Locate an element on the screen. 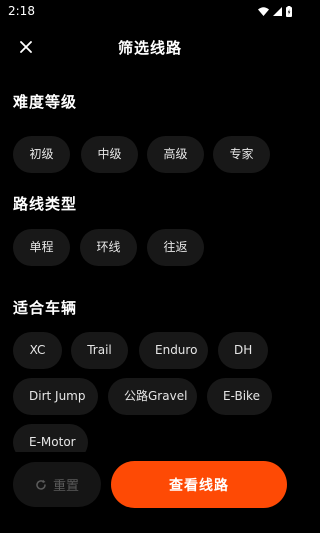 The image size is (320, 533). chip-difficulty-advanced: 高级 is located at coordinates (175, 154).